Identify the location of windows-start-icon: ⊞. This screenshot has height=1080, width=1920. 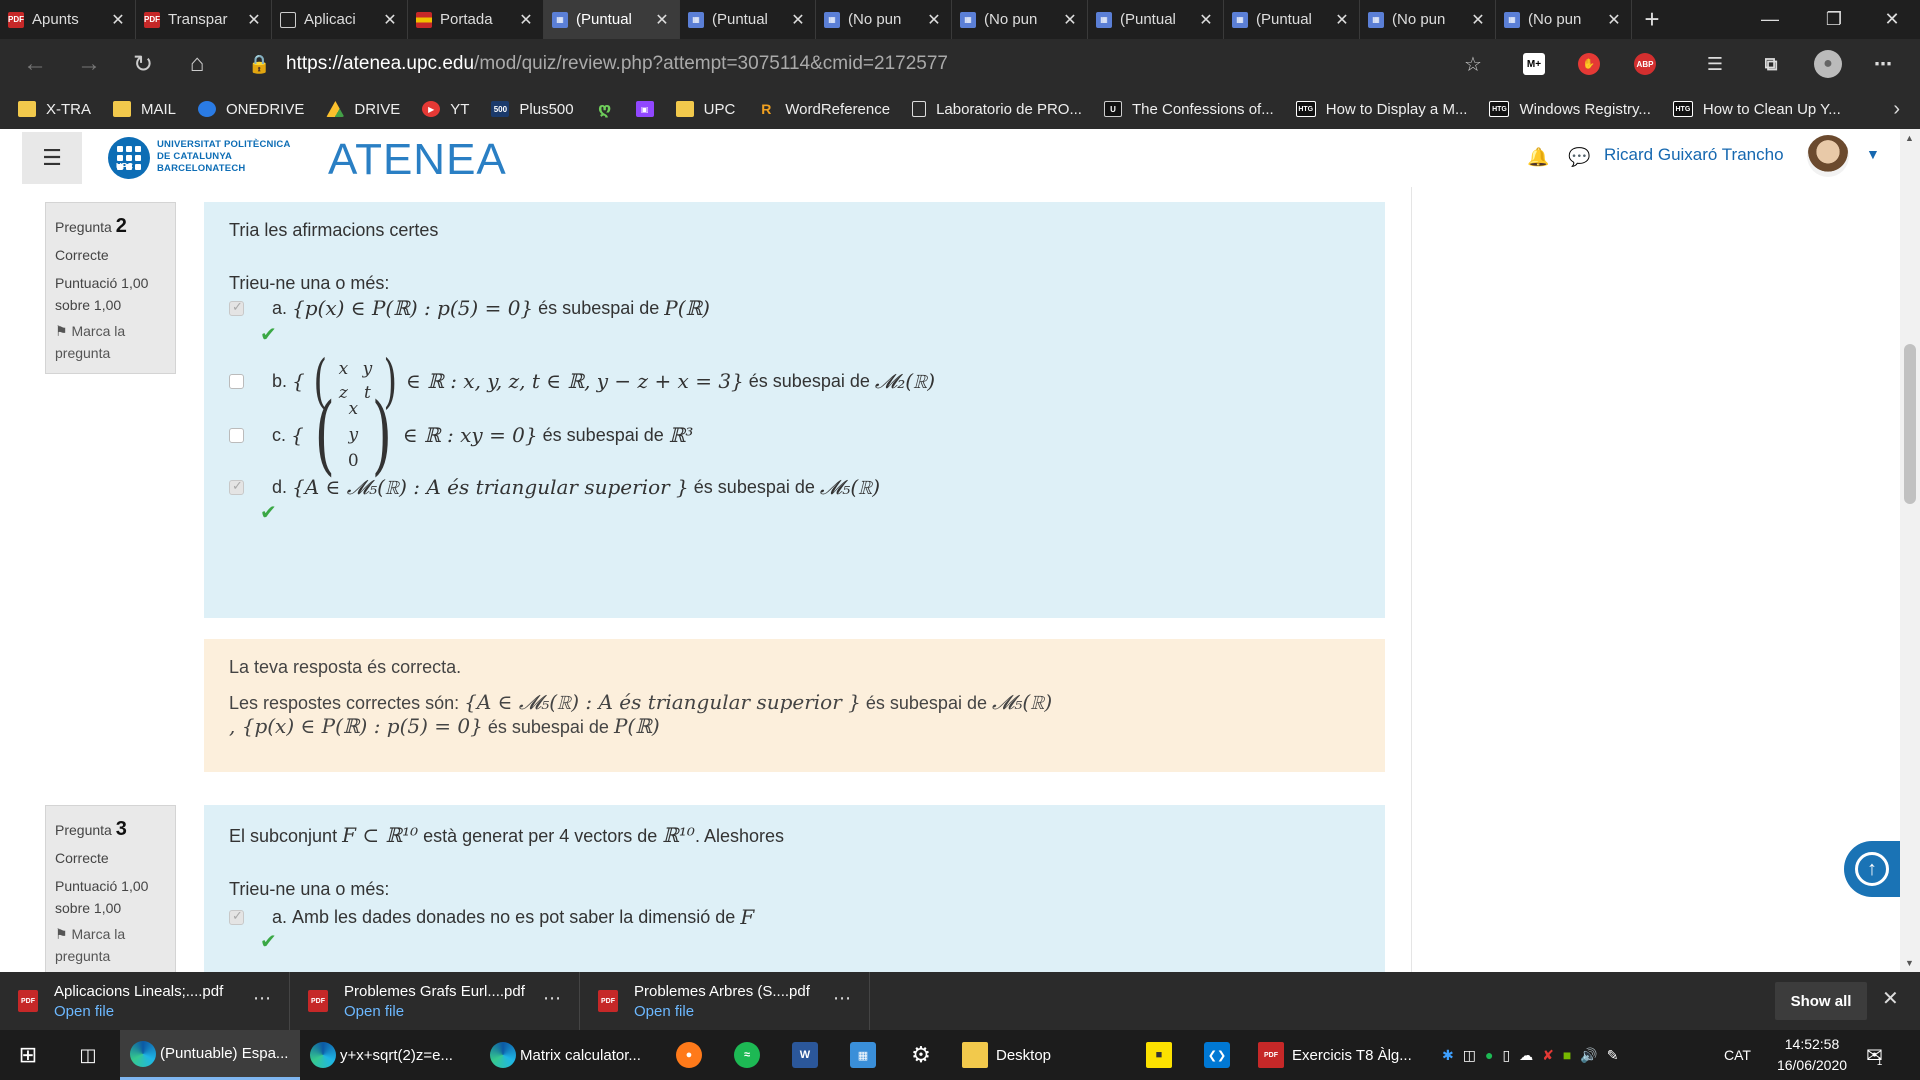
(28, 1055).